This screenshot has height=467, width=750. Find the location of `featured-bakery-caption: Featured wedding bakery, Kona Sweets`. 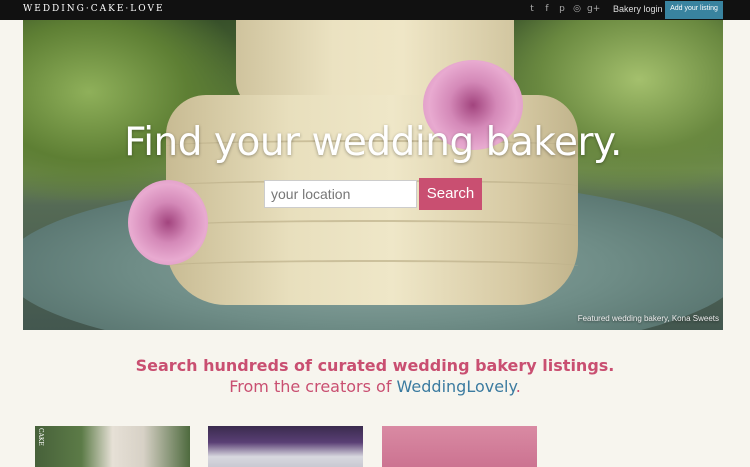

featured-bakery-caption: Featured wedding bakery, Kona Sweets is located at coordinates (648, 318).